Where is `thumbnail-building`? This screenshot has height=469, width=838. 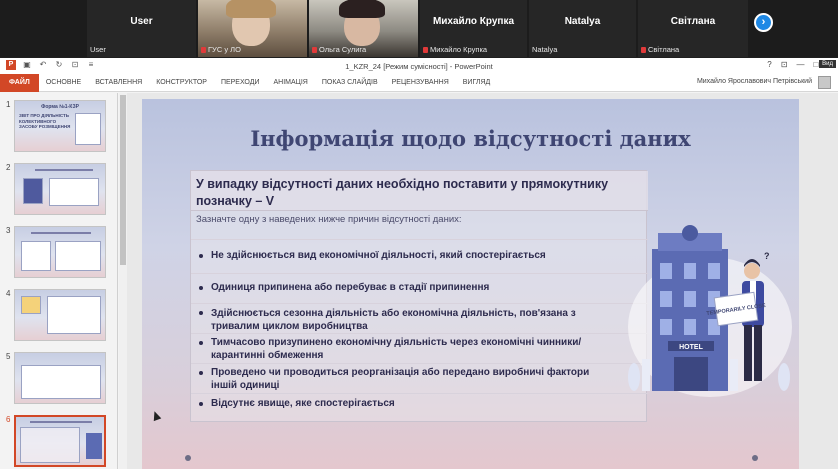
thumbnail-building is located at coordinates (94, 446).